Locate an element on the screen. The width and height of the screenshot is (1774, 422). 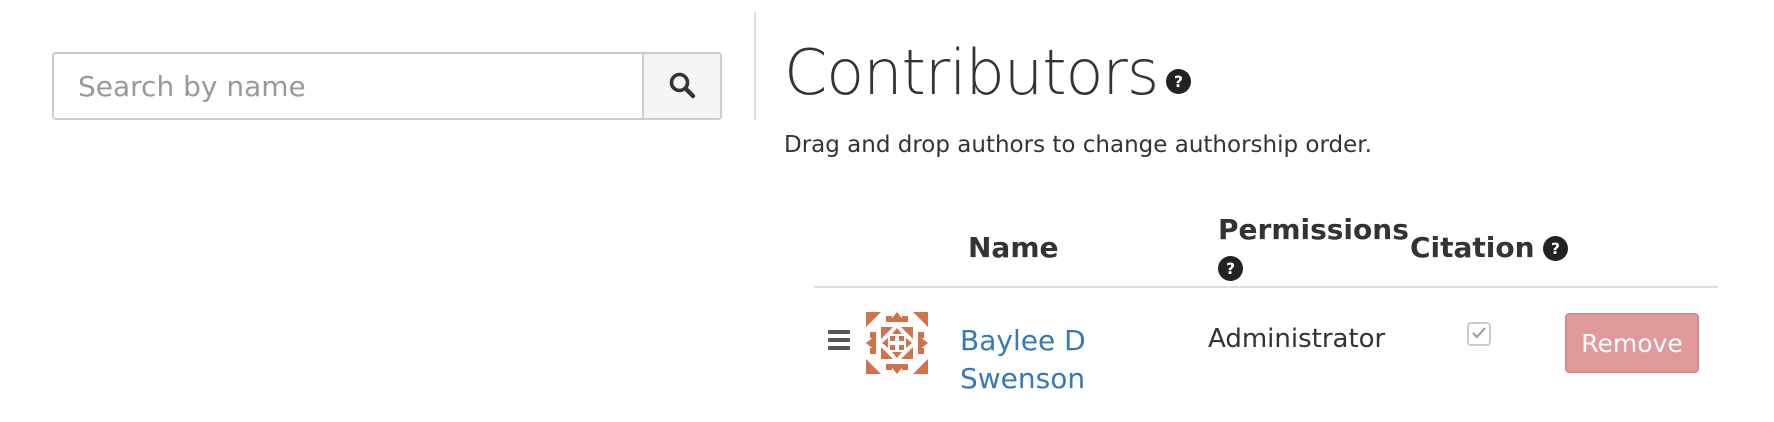
search-group is located at coordinates (387, 86).